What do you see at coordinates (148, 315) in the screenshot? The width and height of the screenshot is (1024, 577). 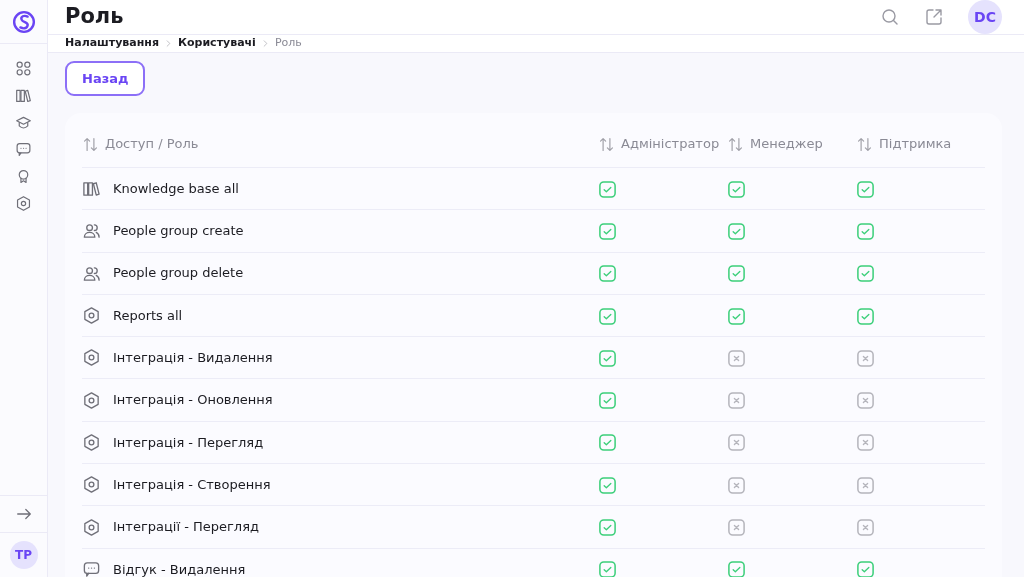 I see `permission-name: Reports all` at bounding box center [148, 315].